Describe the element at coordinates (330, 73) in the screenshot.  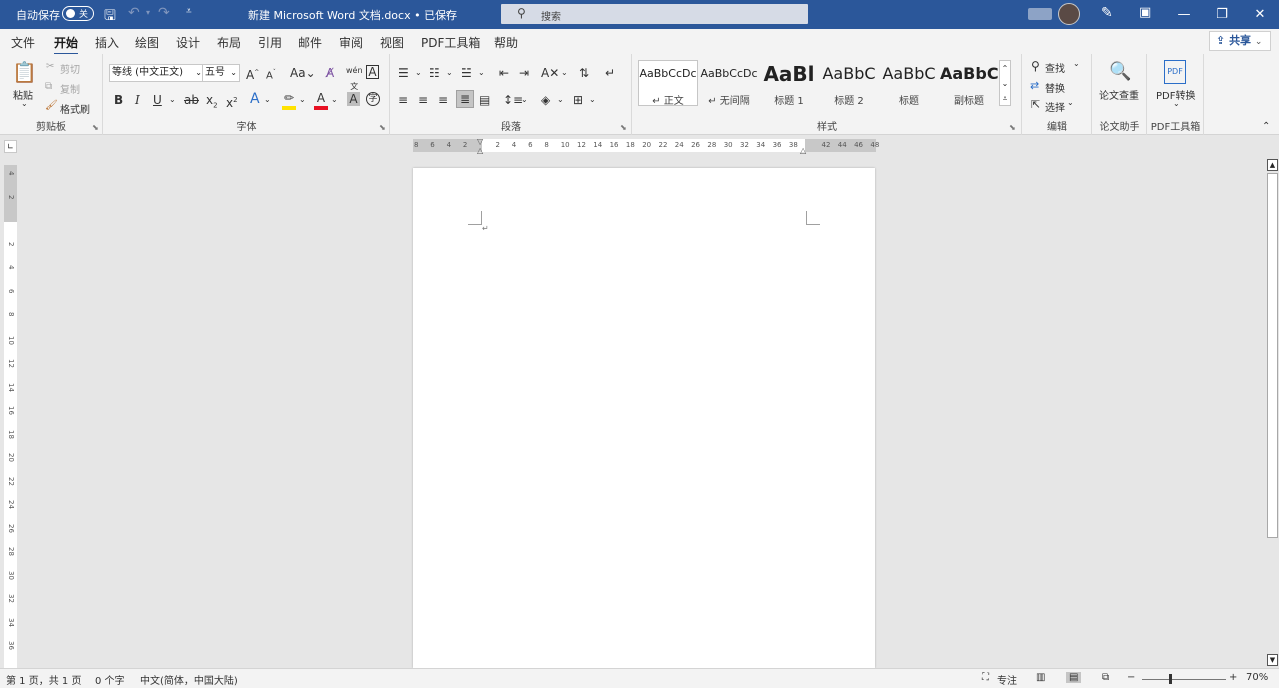
I see `clear-formatting-icon: A̸` at that location.